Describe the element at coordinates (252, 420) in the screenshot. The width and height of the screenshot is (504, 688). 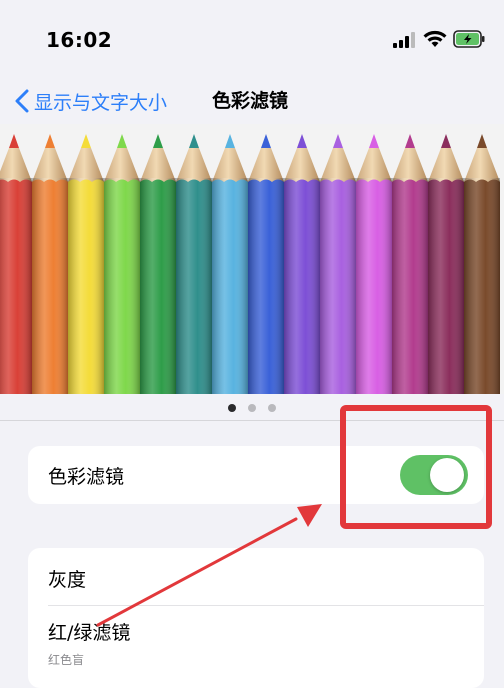
I see `divider` at that location.